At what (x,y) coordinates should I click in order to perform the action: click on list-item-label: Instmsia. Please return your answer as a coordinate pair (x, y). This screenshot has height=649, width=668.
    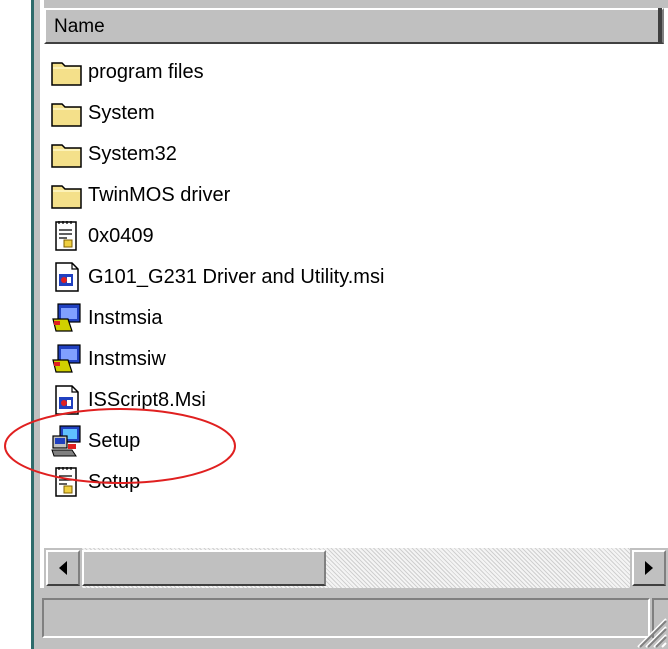
    Looking at the image, I should click on (125, 317).